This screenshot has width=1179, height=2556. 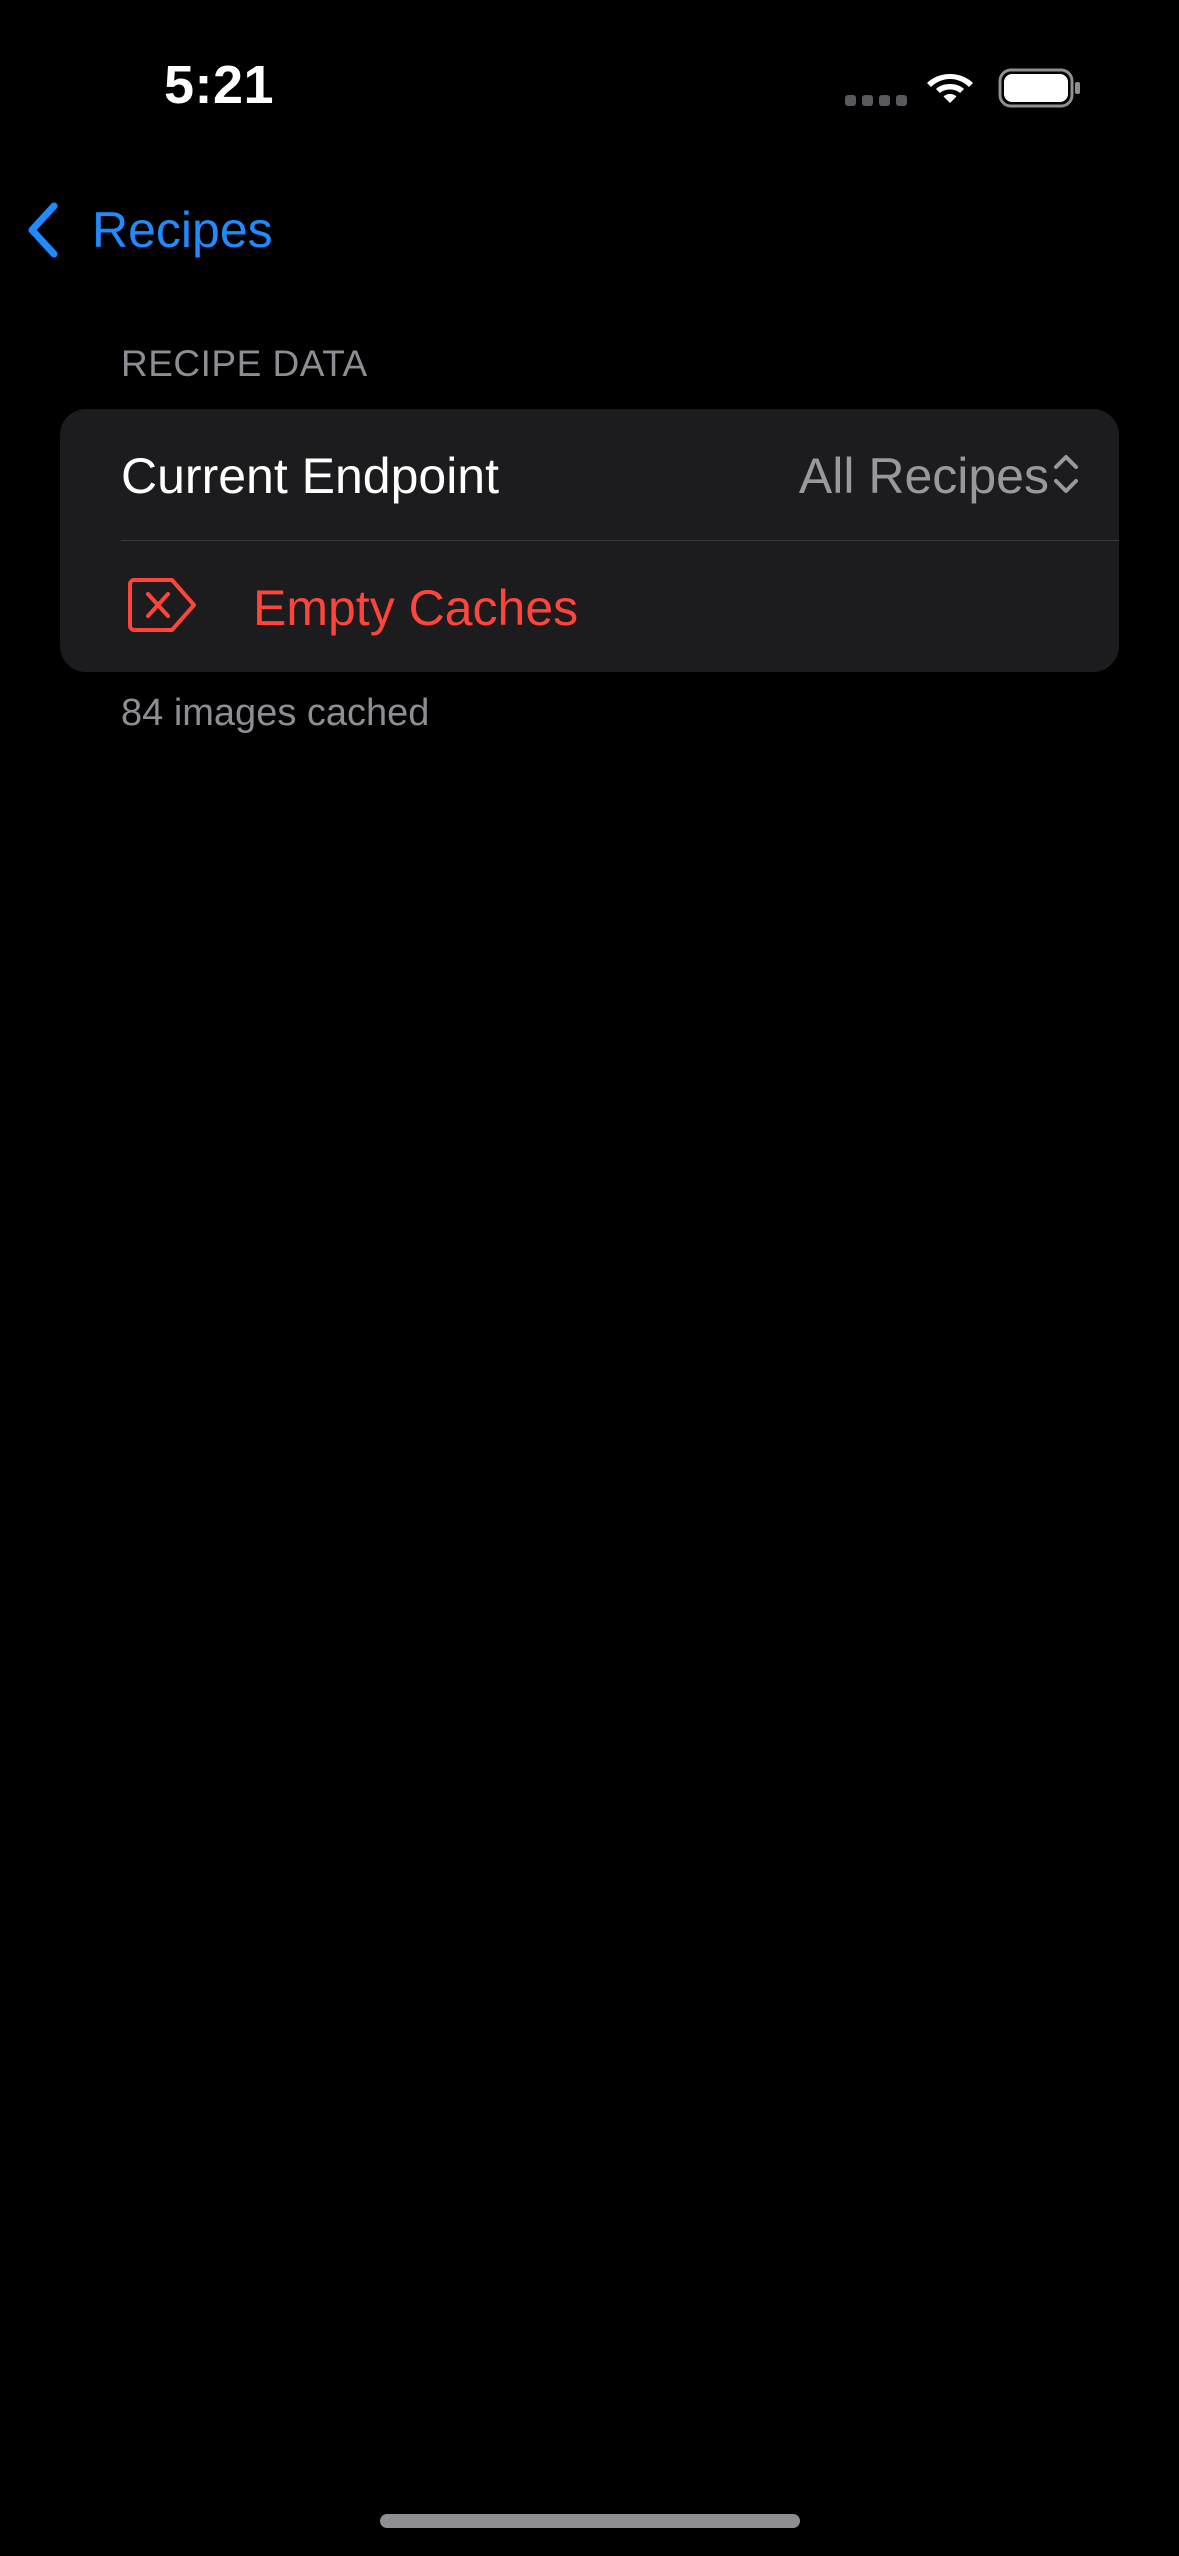 I want to click on section-footer: 84 images cached, so click(x=275, y=713).